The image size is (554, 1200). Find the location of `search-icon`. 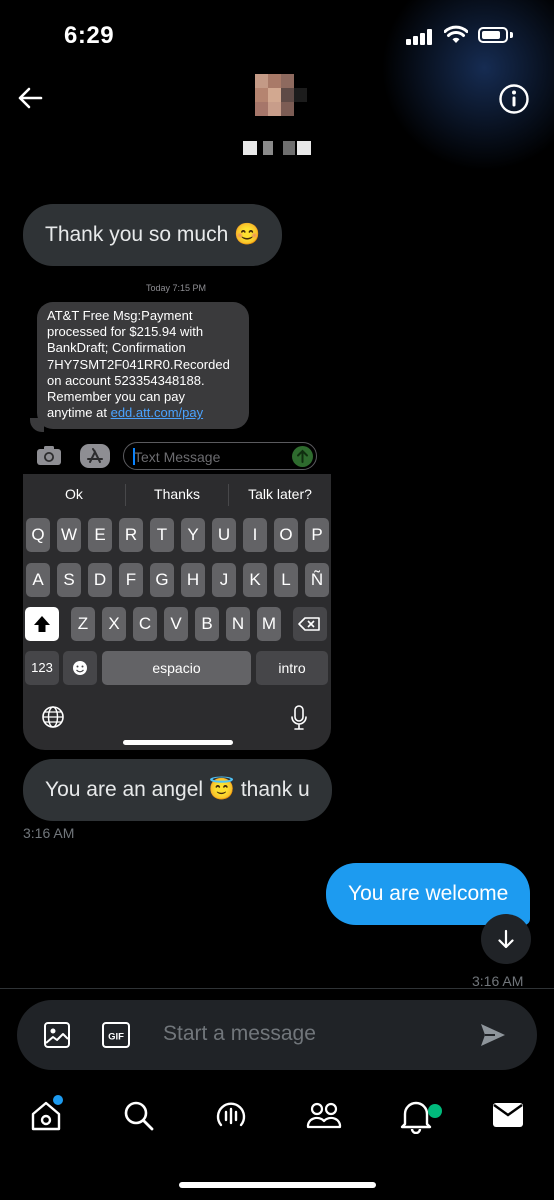

search-icon is located at coordinates (139, 1116).